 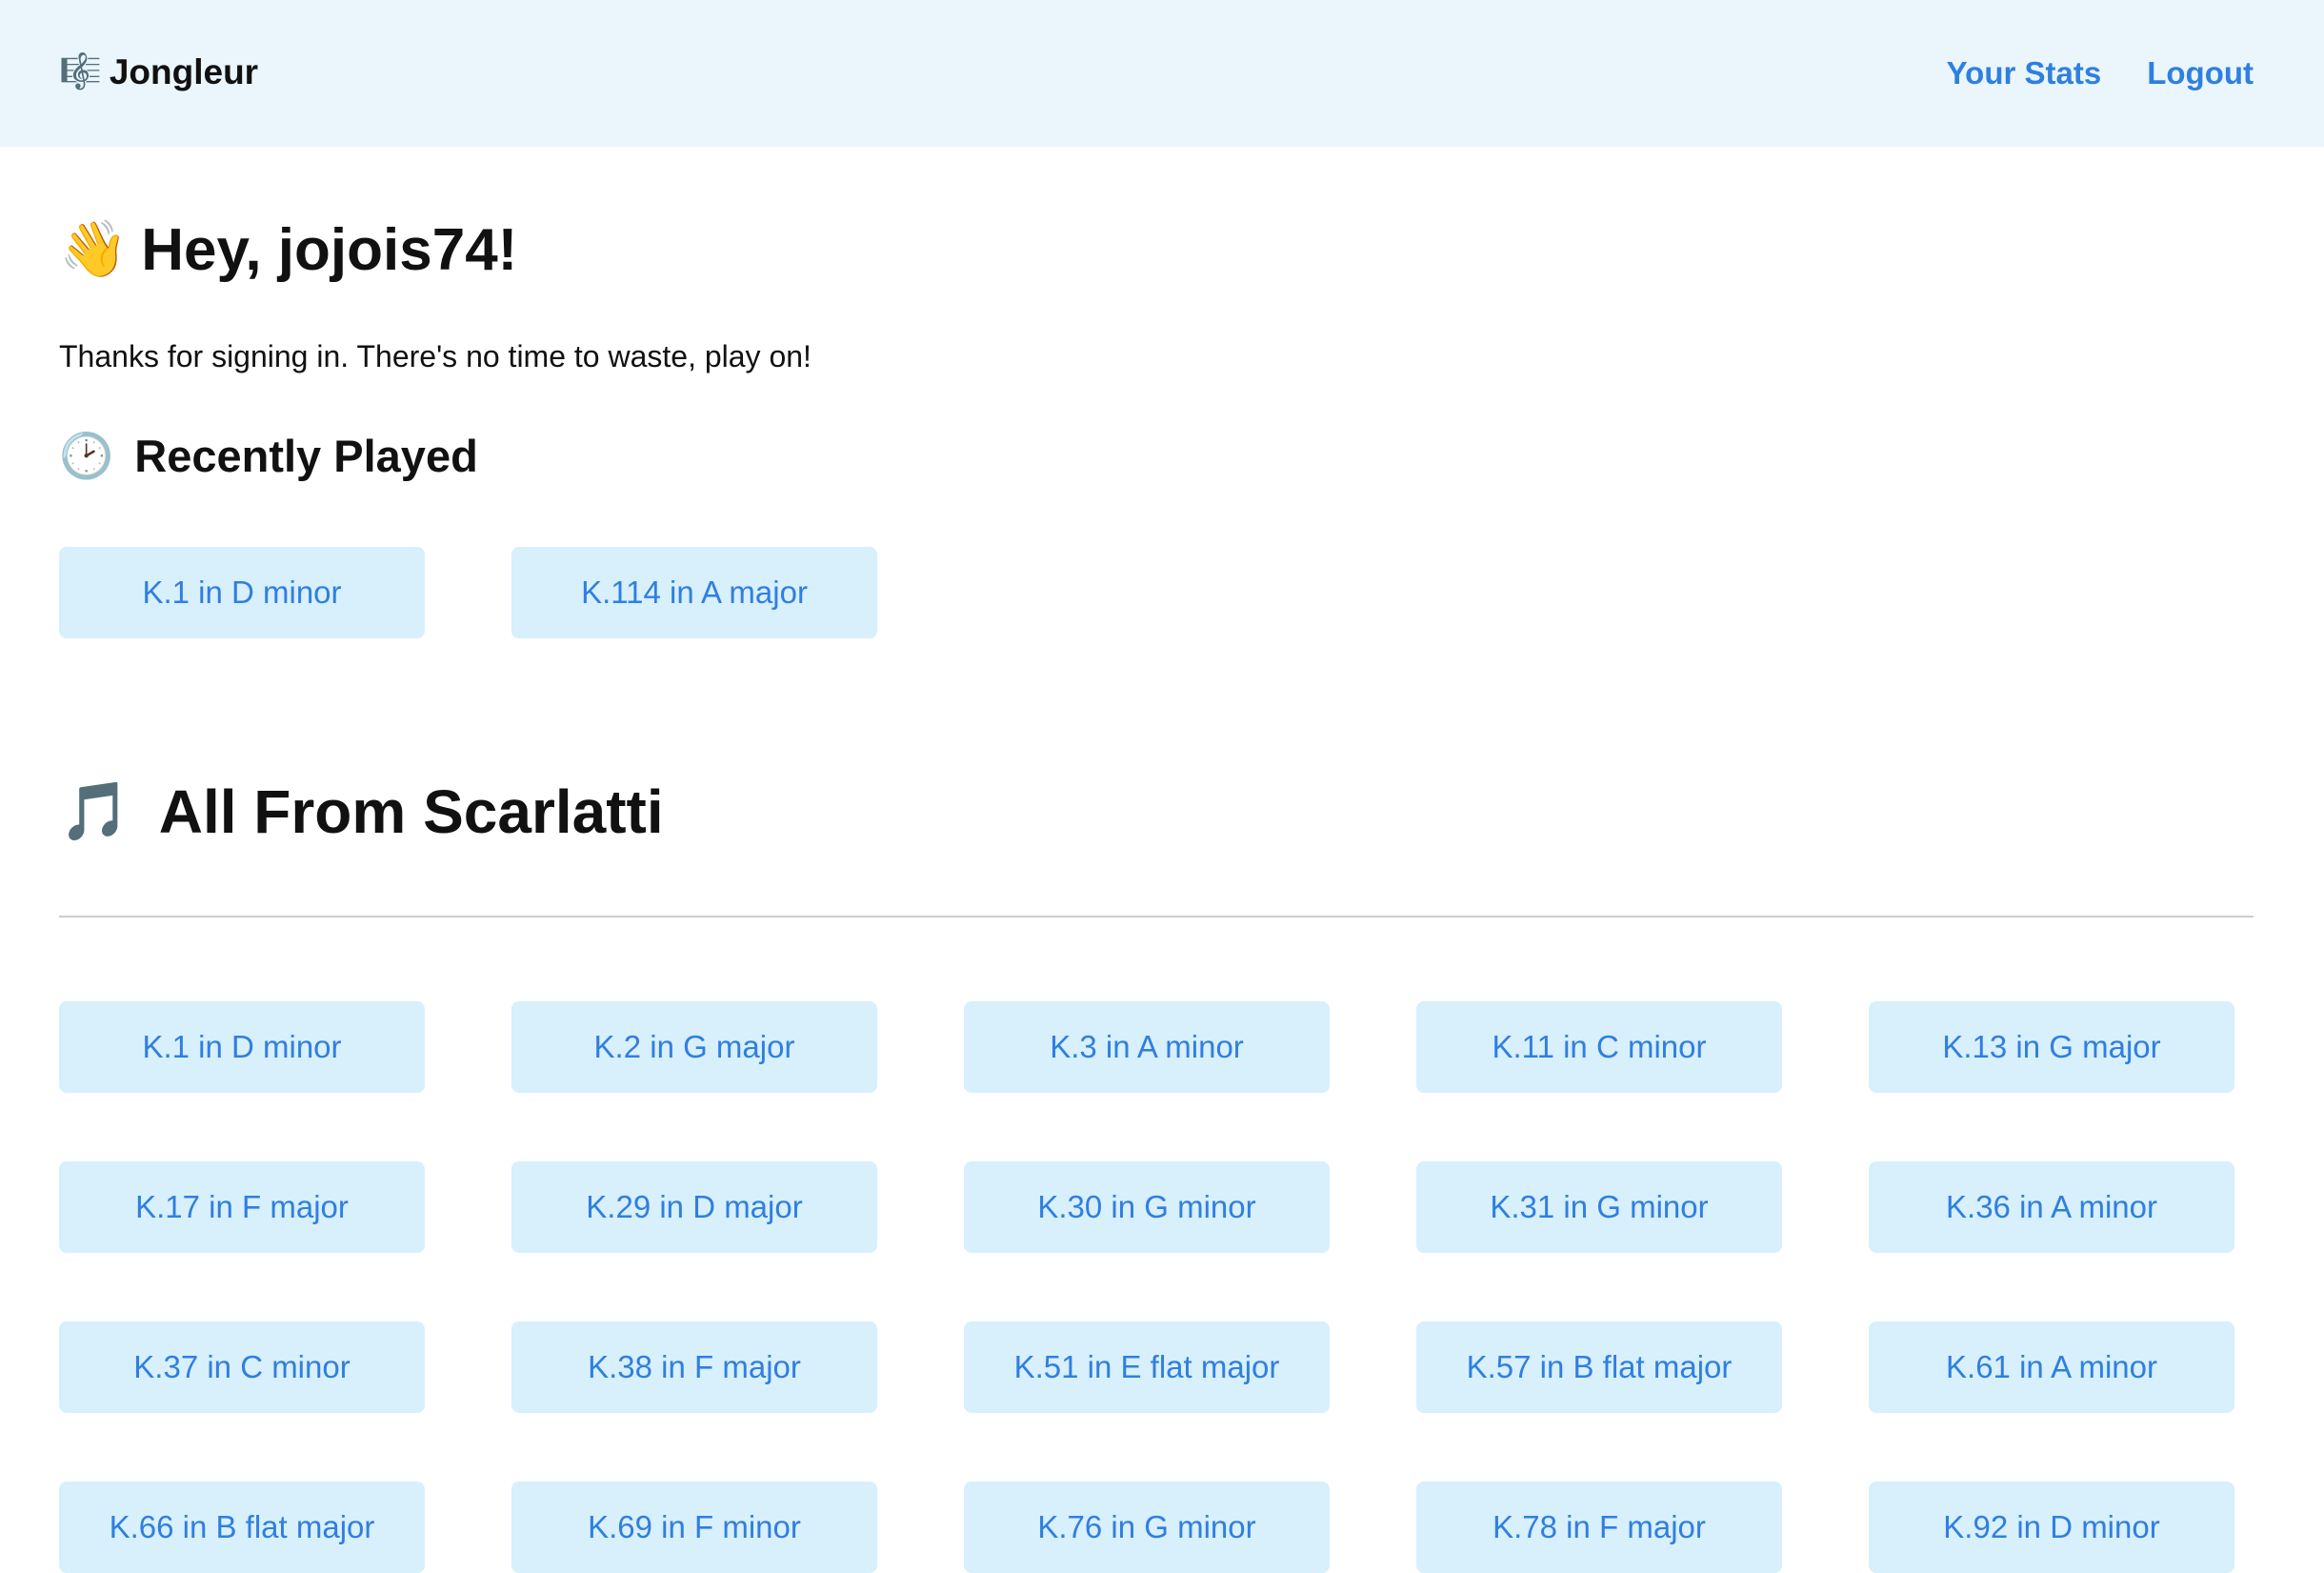 I want to click on piece-button: K.38 in F major, so click(x=694, y=1367).